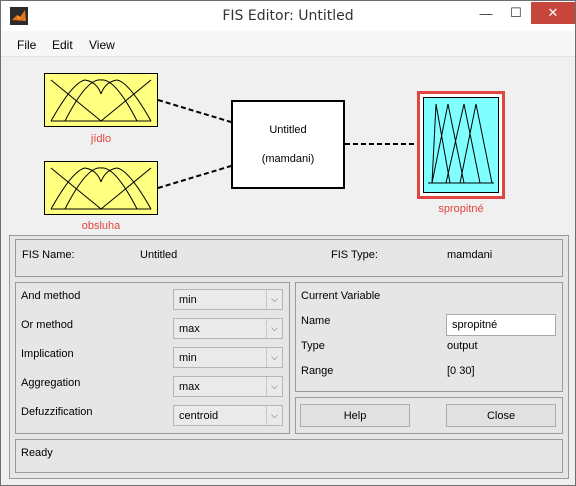  What do you see at coordinates (313, 346) in the screenshot?
I see `variable-type-label: Type` at bounding box center [313, 346].